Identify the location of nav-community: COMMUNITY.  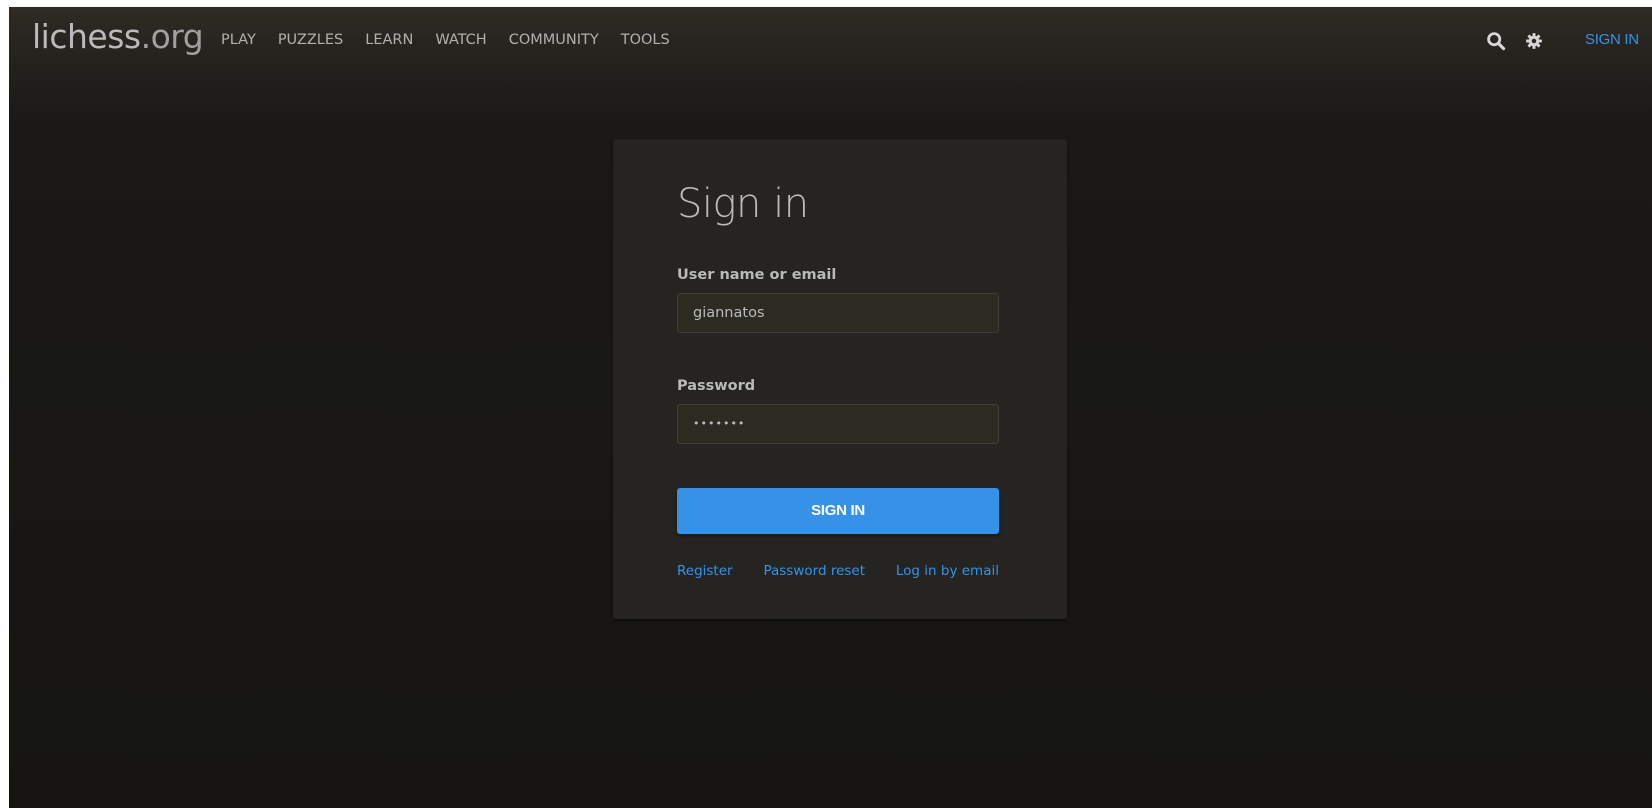
(554, 40).